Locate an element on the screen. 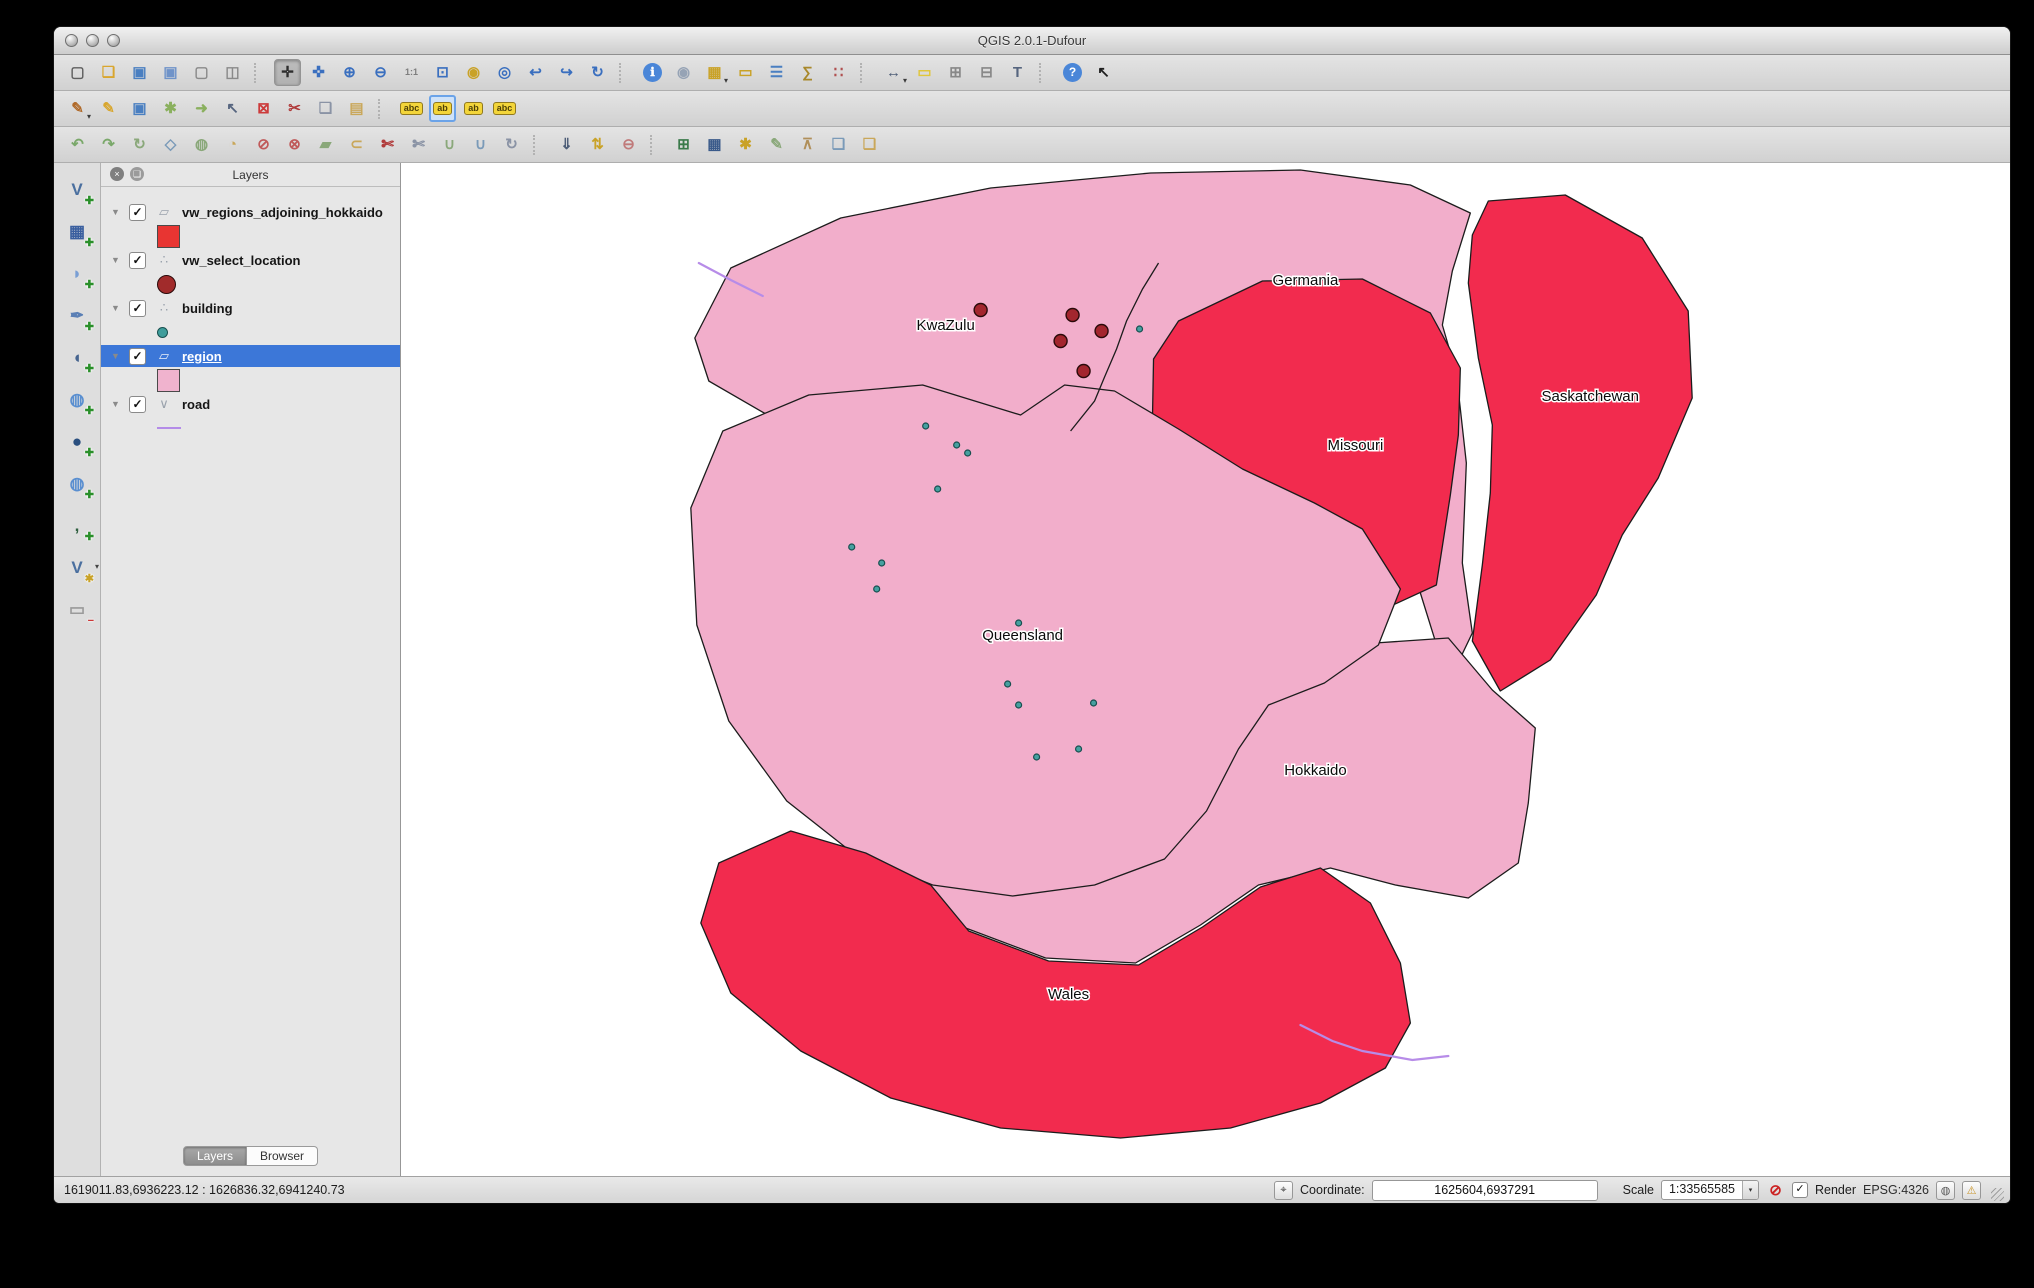 The height and width of the screenshot is (1288, 2034). add-feature-button: ✱ is located at coordinates (170, 108).